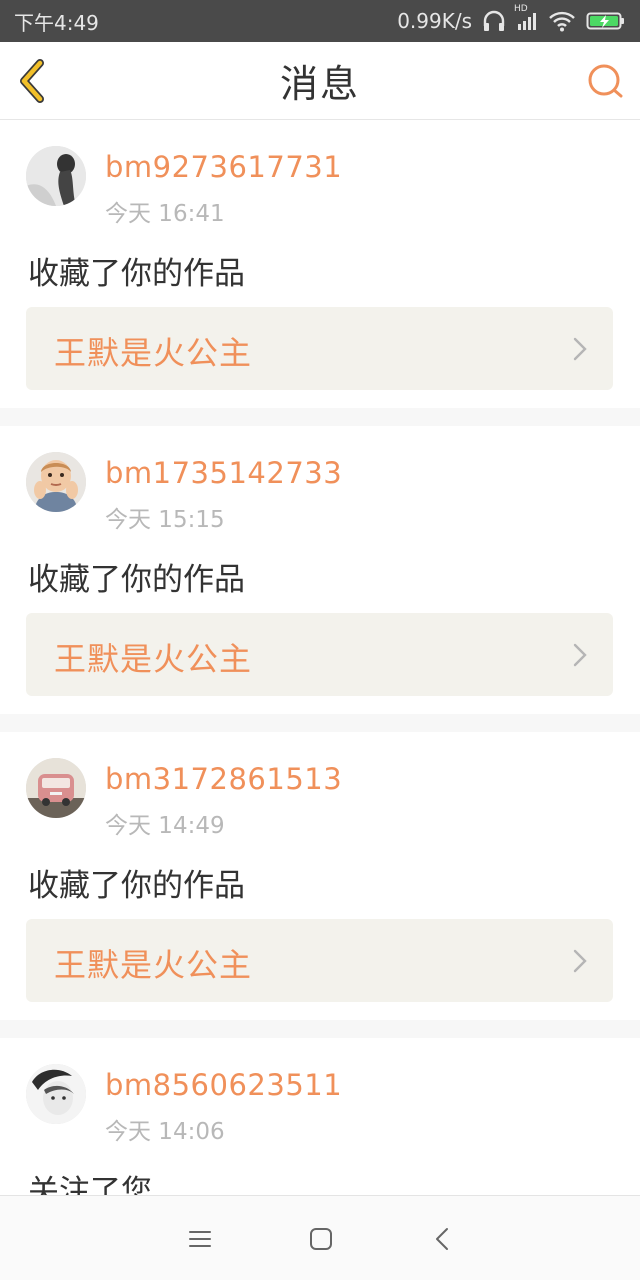 The image size is (640, 1280). Describe the element at coordinates (165, 1132) in the screenshot. I see `message-time: 今天 14:06` at that location.